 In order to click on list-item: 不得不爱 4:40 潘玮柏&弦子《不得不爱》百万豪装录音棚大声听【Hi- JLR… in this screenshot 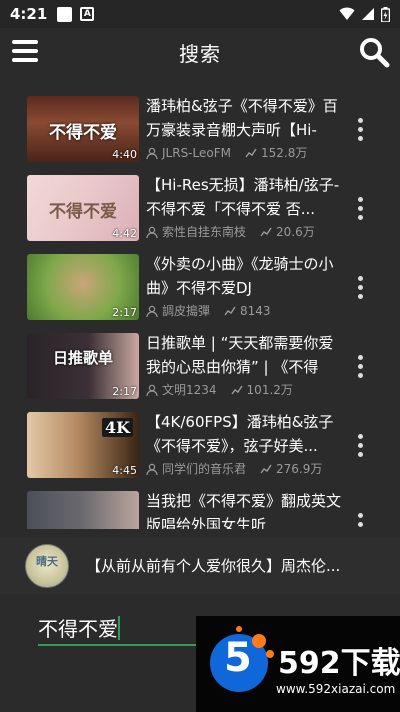, I will do `click(200, 129)`.